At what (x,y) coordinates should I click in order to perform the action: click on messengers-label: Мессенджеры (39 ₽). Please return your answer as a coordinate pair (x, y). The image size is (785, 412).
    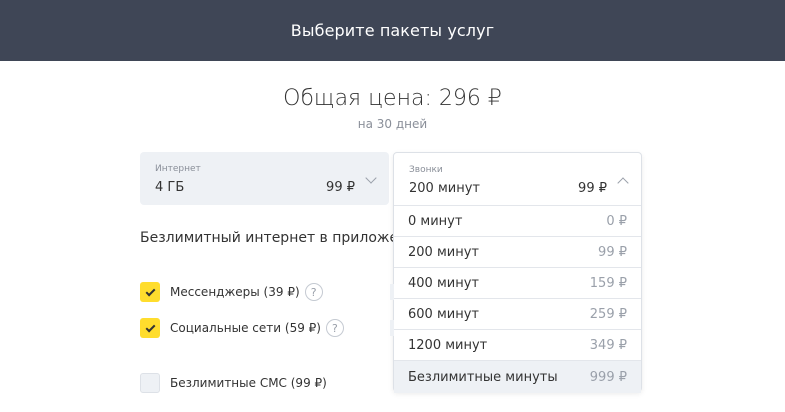
    Looking at the image, I should click on (235, 292).